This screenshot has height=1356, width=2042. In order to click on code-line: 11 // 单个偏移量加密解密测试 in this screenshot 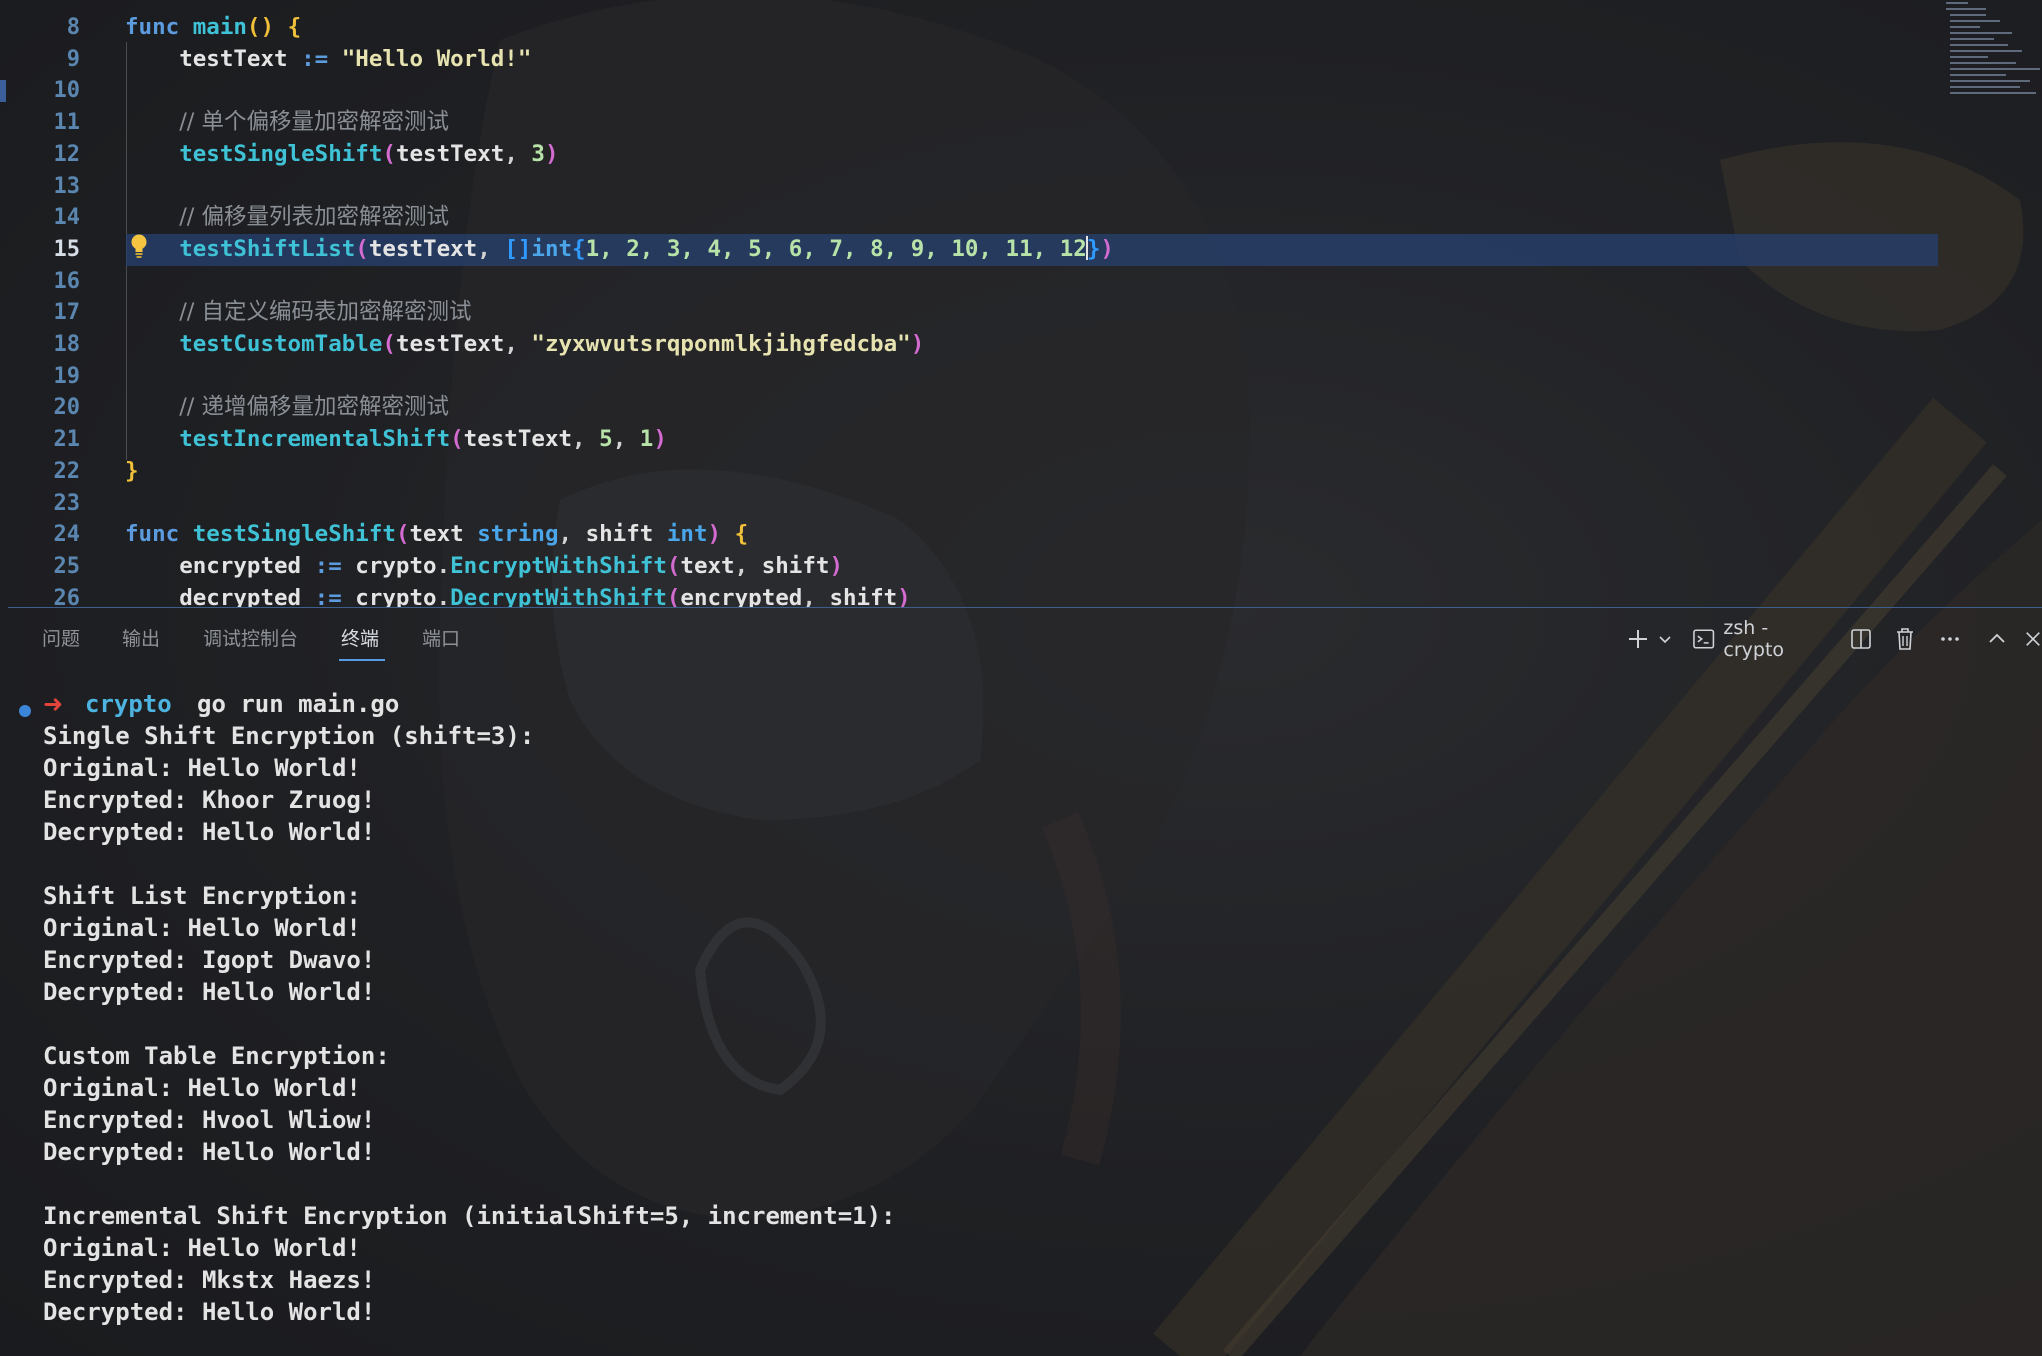, I will do `click(1021, 123)`.